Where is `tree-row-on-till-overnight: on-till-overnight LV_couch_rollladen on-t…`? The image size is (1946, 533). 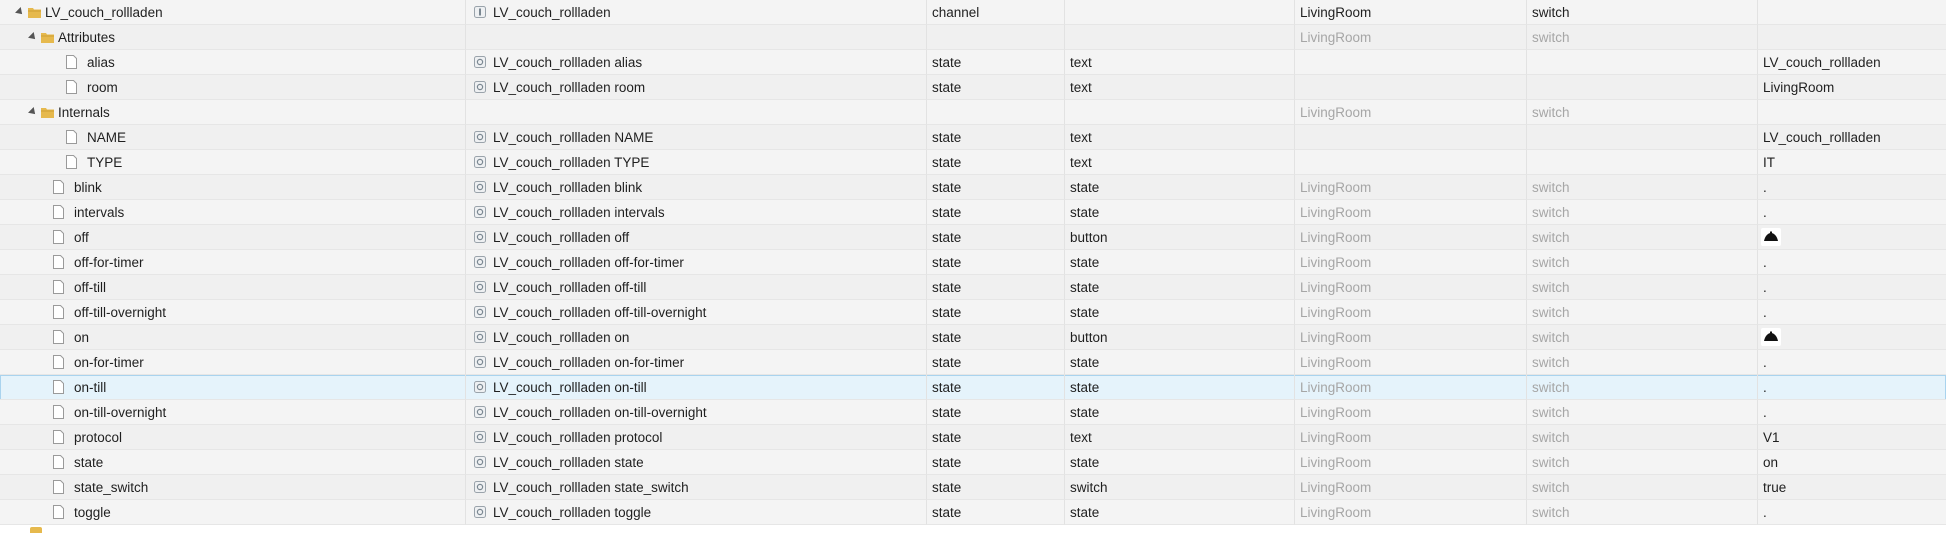
tree-row-on-till-overnight: on-till-overnight LV_couch_rollladen on-t… is located at coordinates (973, 412).